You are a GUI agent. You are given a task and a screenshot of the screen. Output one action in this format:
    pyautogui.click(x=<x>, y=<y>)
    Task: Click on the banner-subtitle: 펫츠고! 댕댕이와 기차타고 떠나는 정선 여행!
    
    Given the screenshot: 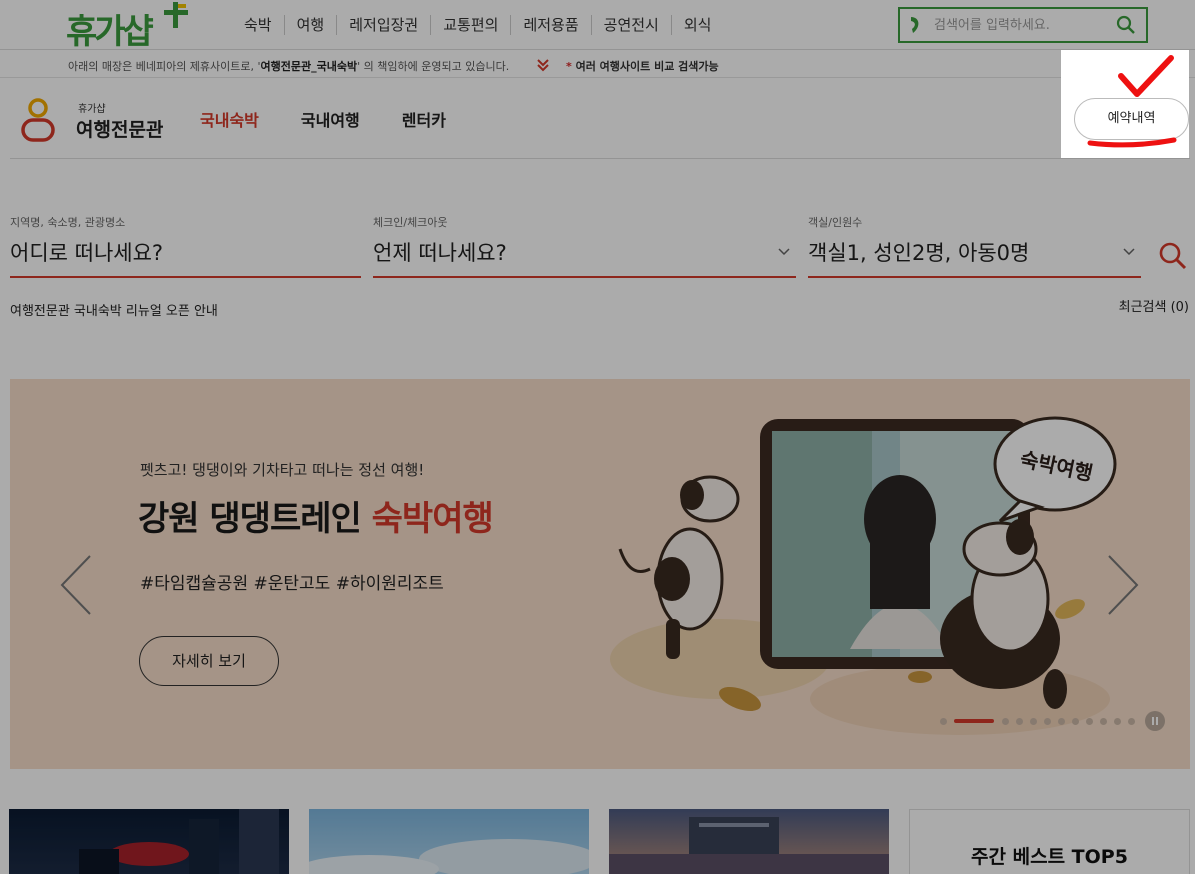 What is the action you would take?
    pyautogui.click(x=282, y=470)
    